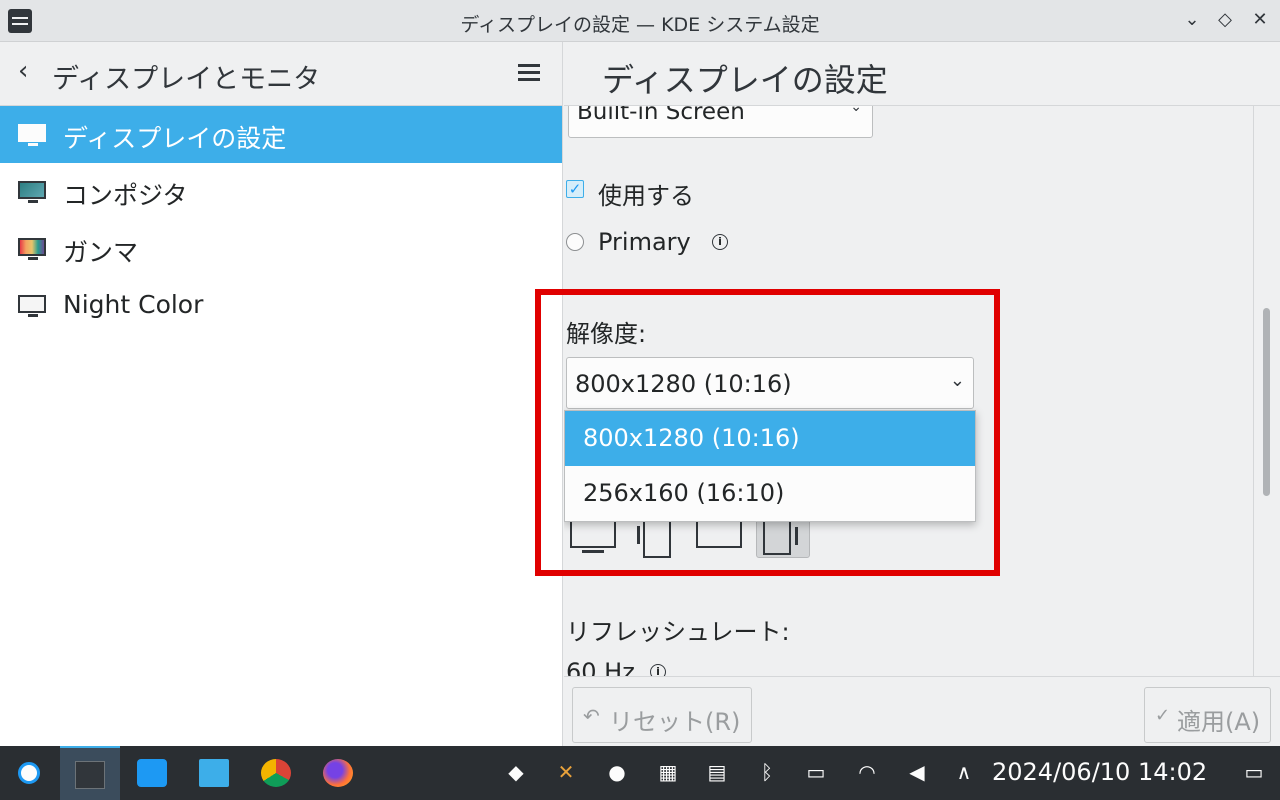 The width and height of the screenshot is (1280, 800). I want to click on footer: ↶ リセット(R) ✓ 適用(A), so click(922, 711).